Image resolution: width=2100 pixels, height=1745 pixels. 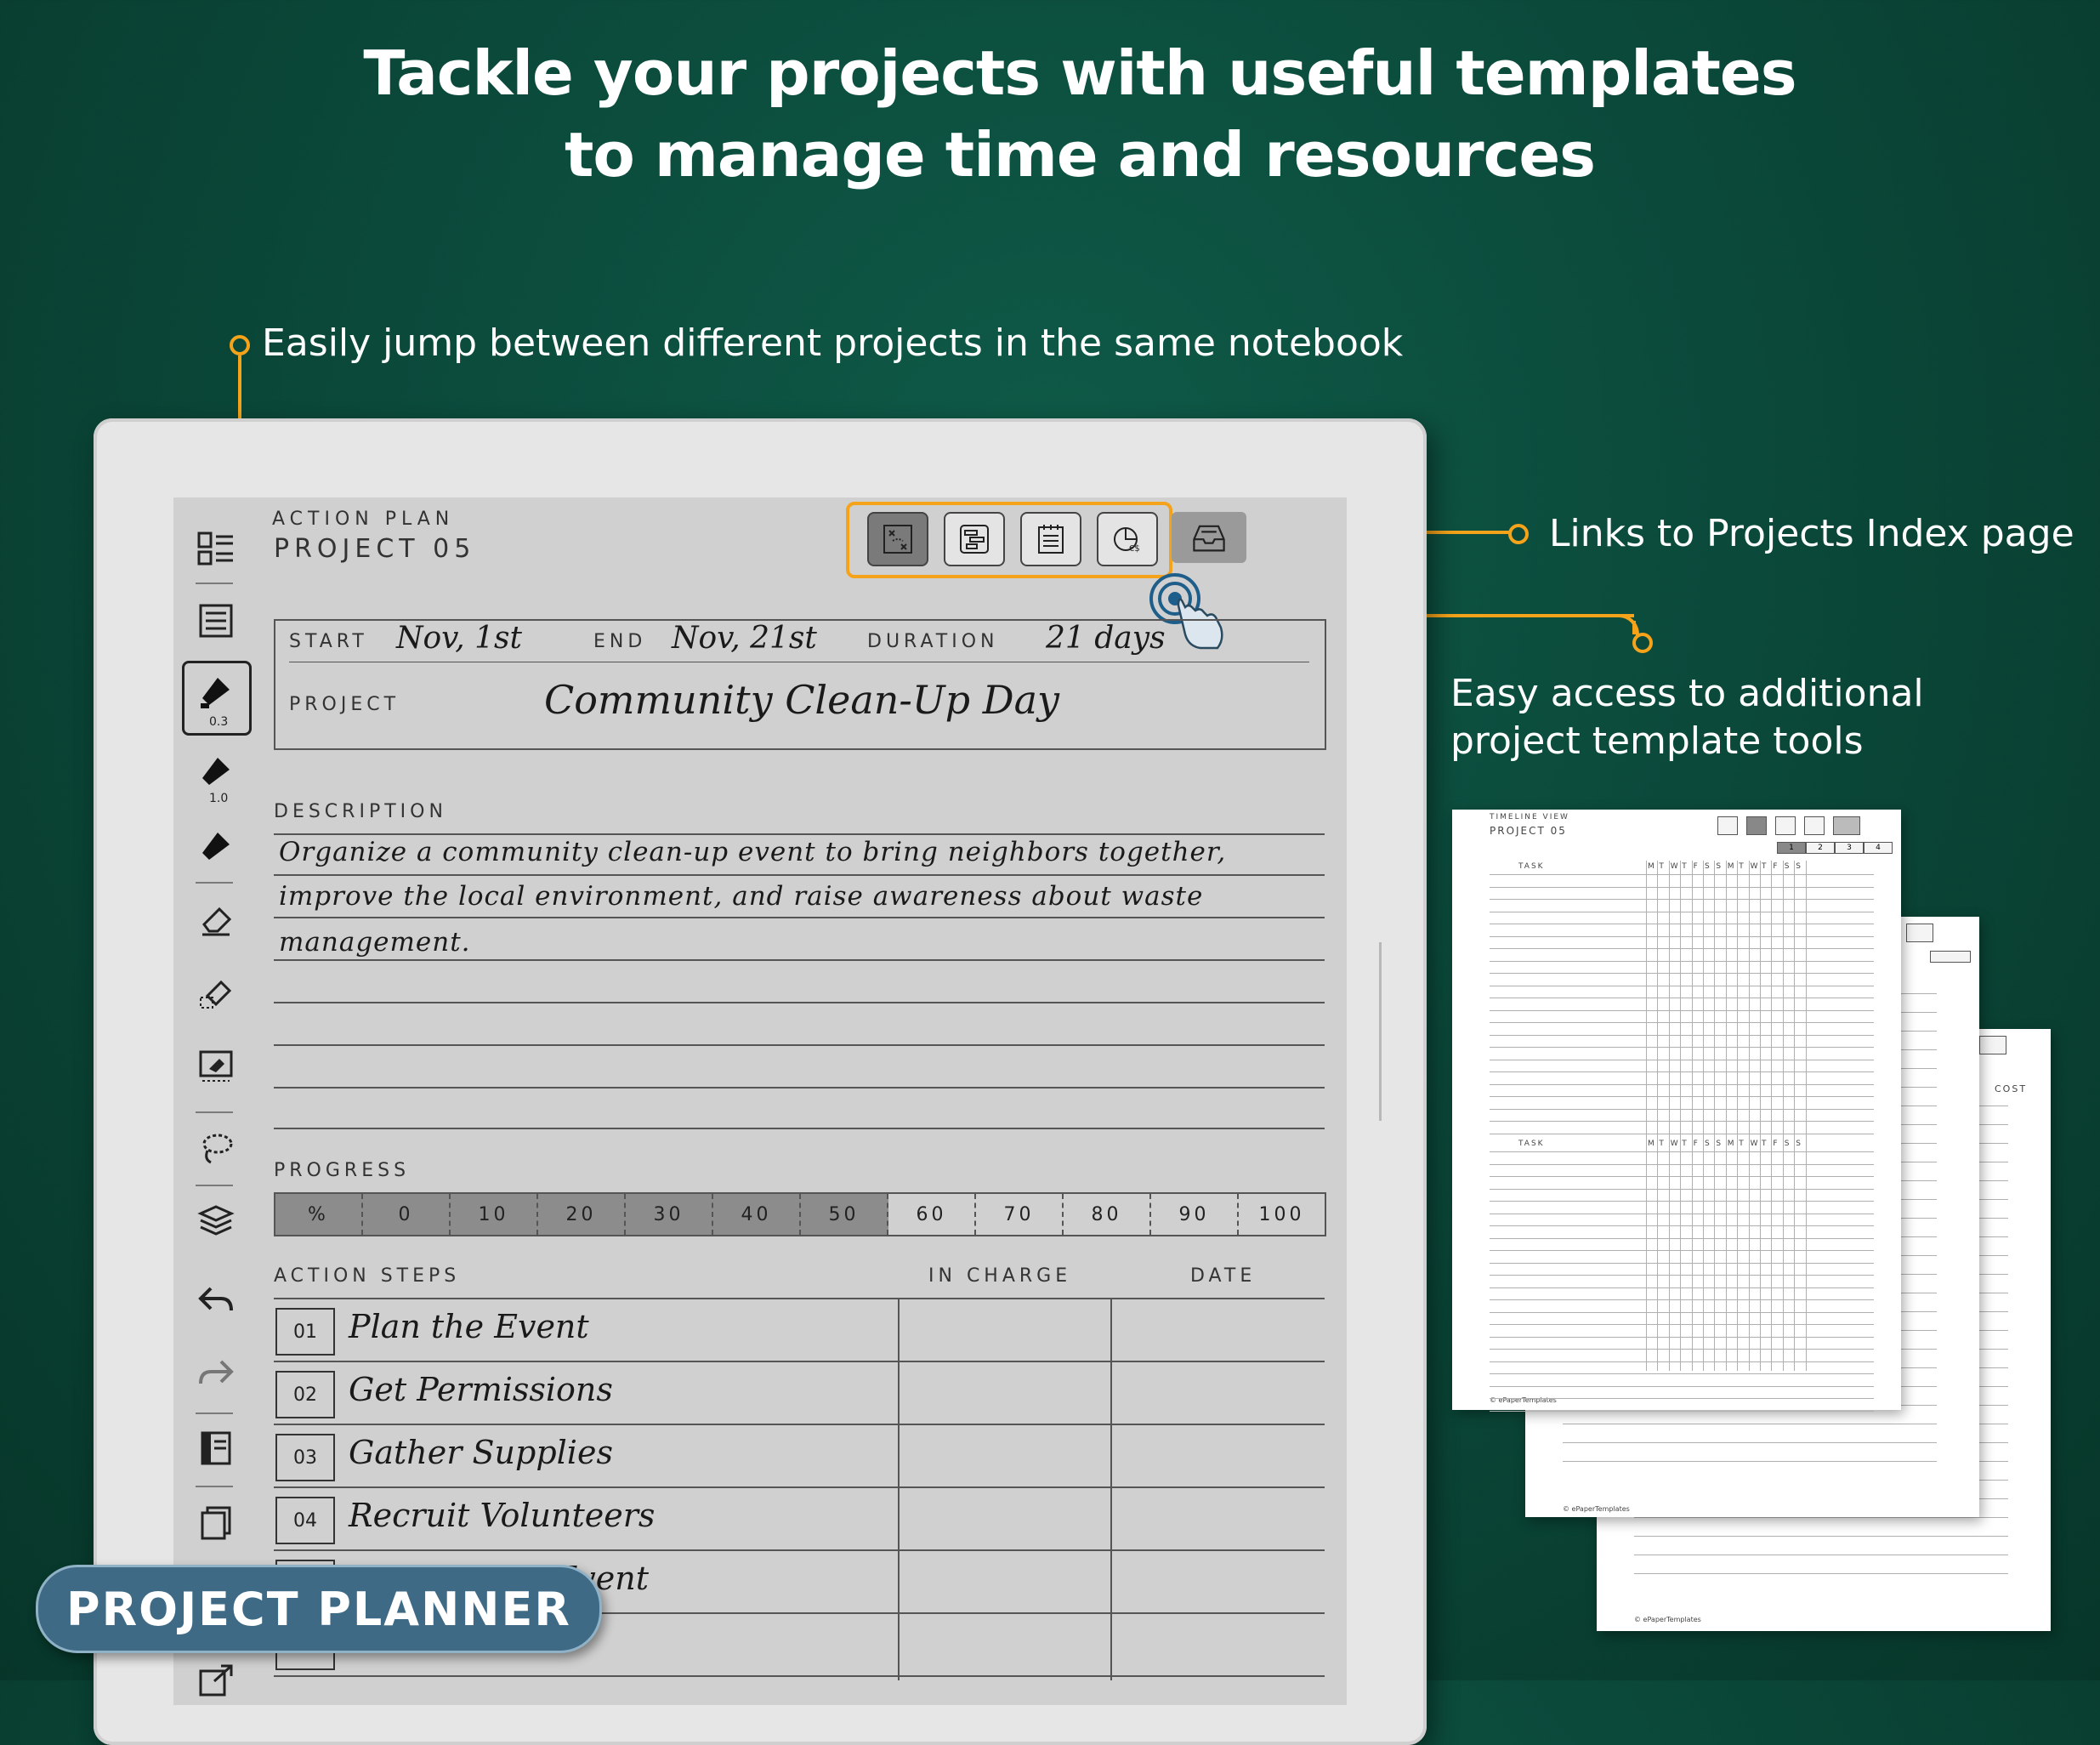 What do you see at coordinates (215, 1222) in the screenshot?
I see `layers-icon` at bounding box center [215, 1222].